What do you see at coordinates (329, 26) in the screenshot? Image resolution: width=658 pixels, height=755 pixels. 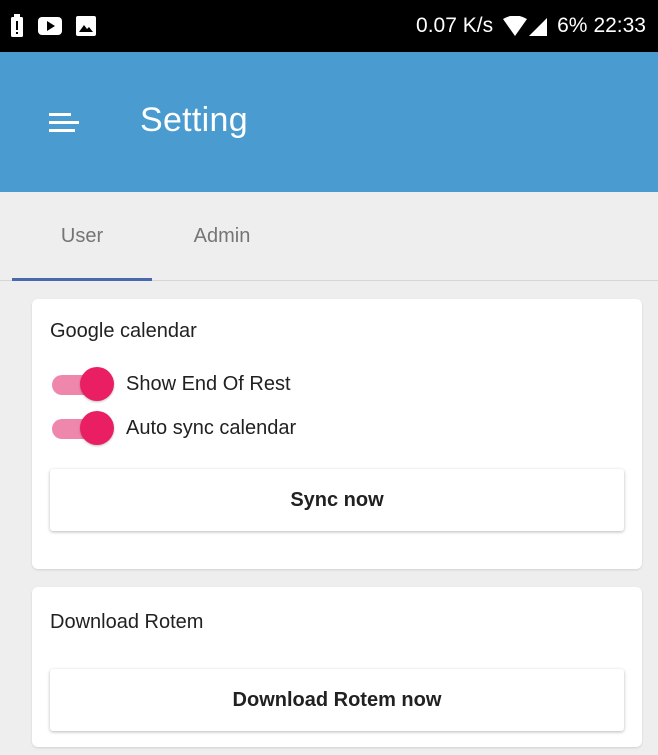 I see `status-bar: 0.07 K/s 6% 22:33` at bounding box center [329, 26].